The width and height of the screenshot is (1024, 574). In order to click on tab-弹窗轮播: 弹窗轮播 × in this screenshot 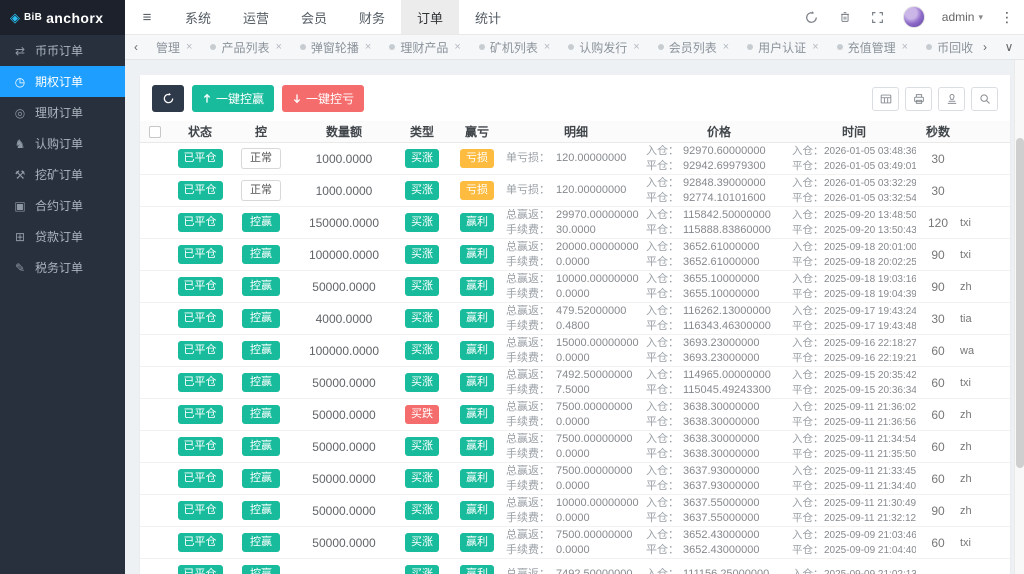, I will do `click(335, 47)`.